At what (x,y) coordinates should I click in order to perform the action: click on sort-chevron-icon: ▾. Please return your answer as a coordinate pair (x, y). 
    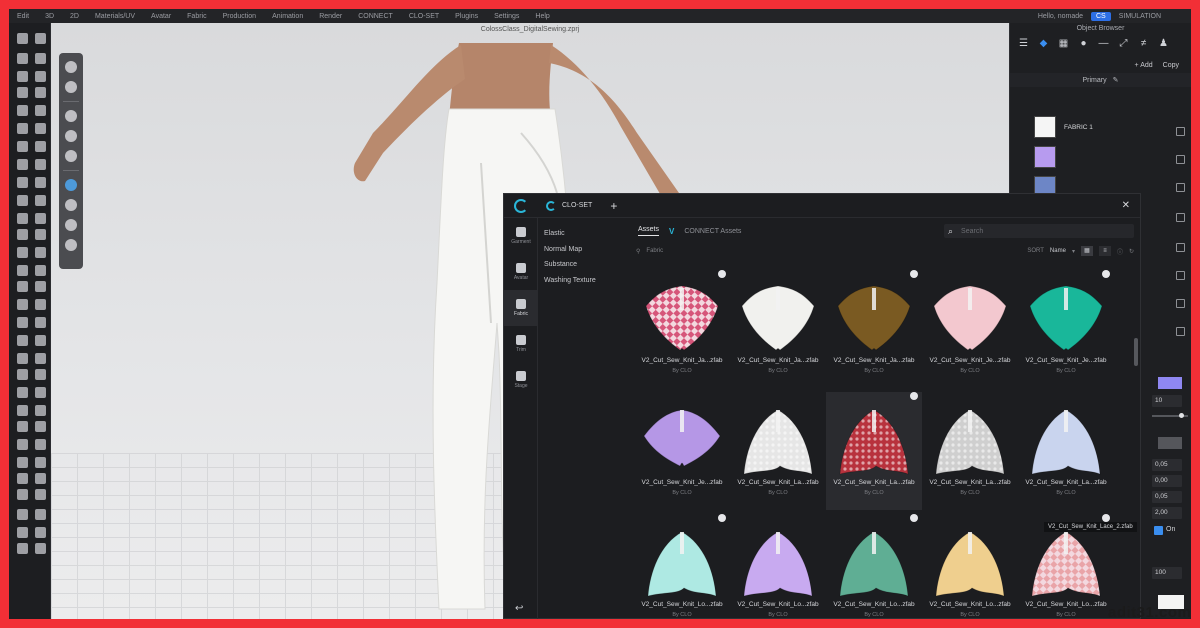
    Looking at the image, I should click on (1073, 251).